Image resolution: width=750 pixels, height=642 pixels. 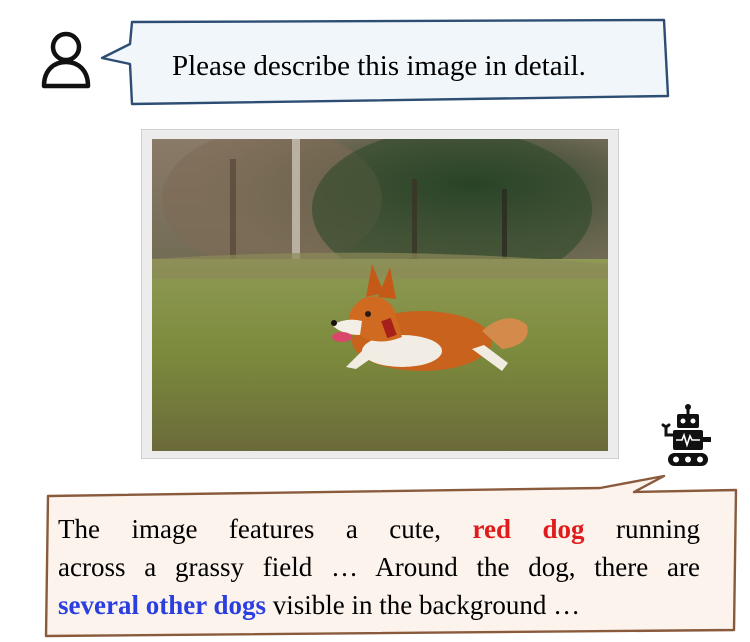 I want to click on user-icon, so click(x=66, y=60).